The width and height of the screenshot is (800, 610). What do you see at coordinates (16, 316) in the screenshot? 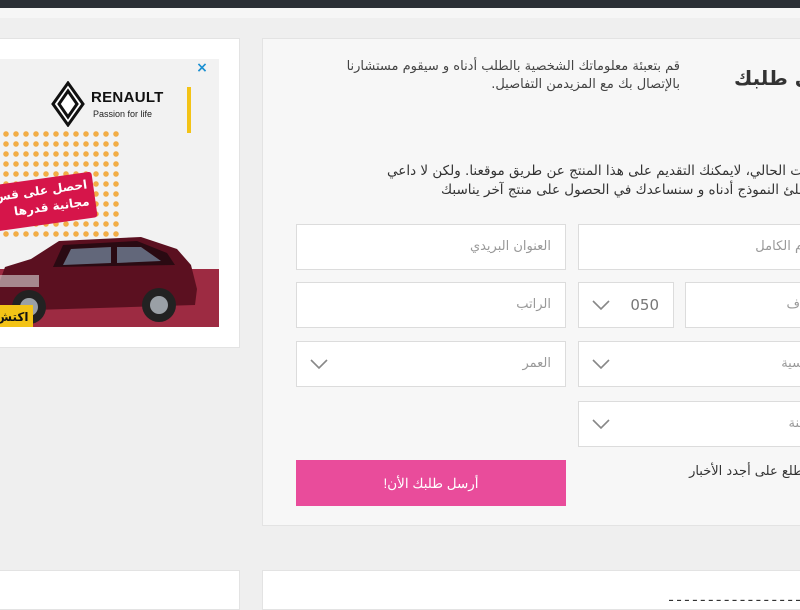
I see `ad-cta-button: اكتش` at bounding box center [16, 316].